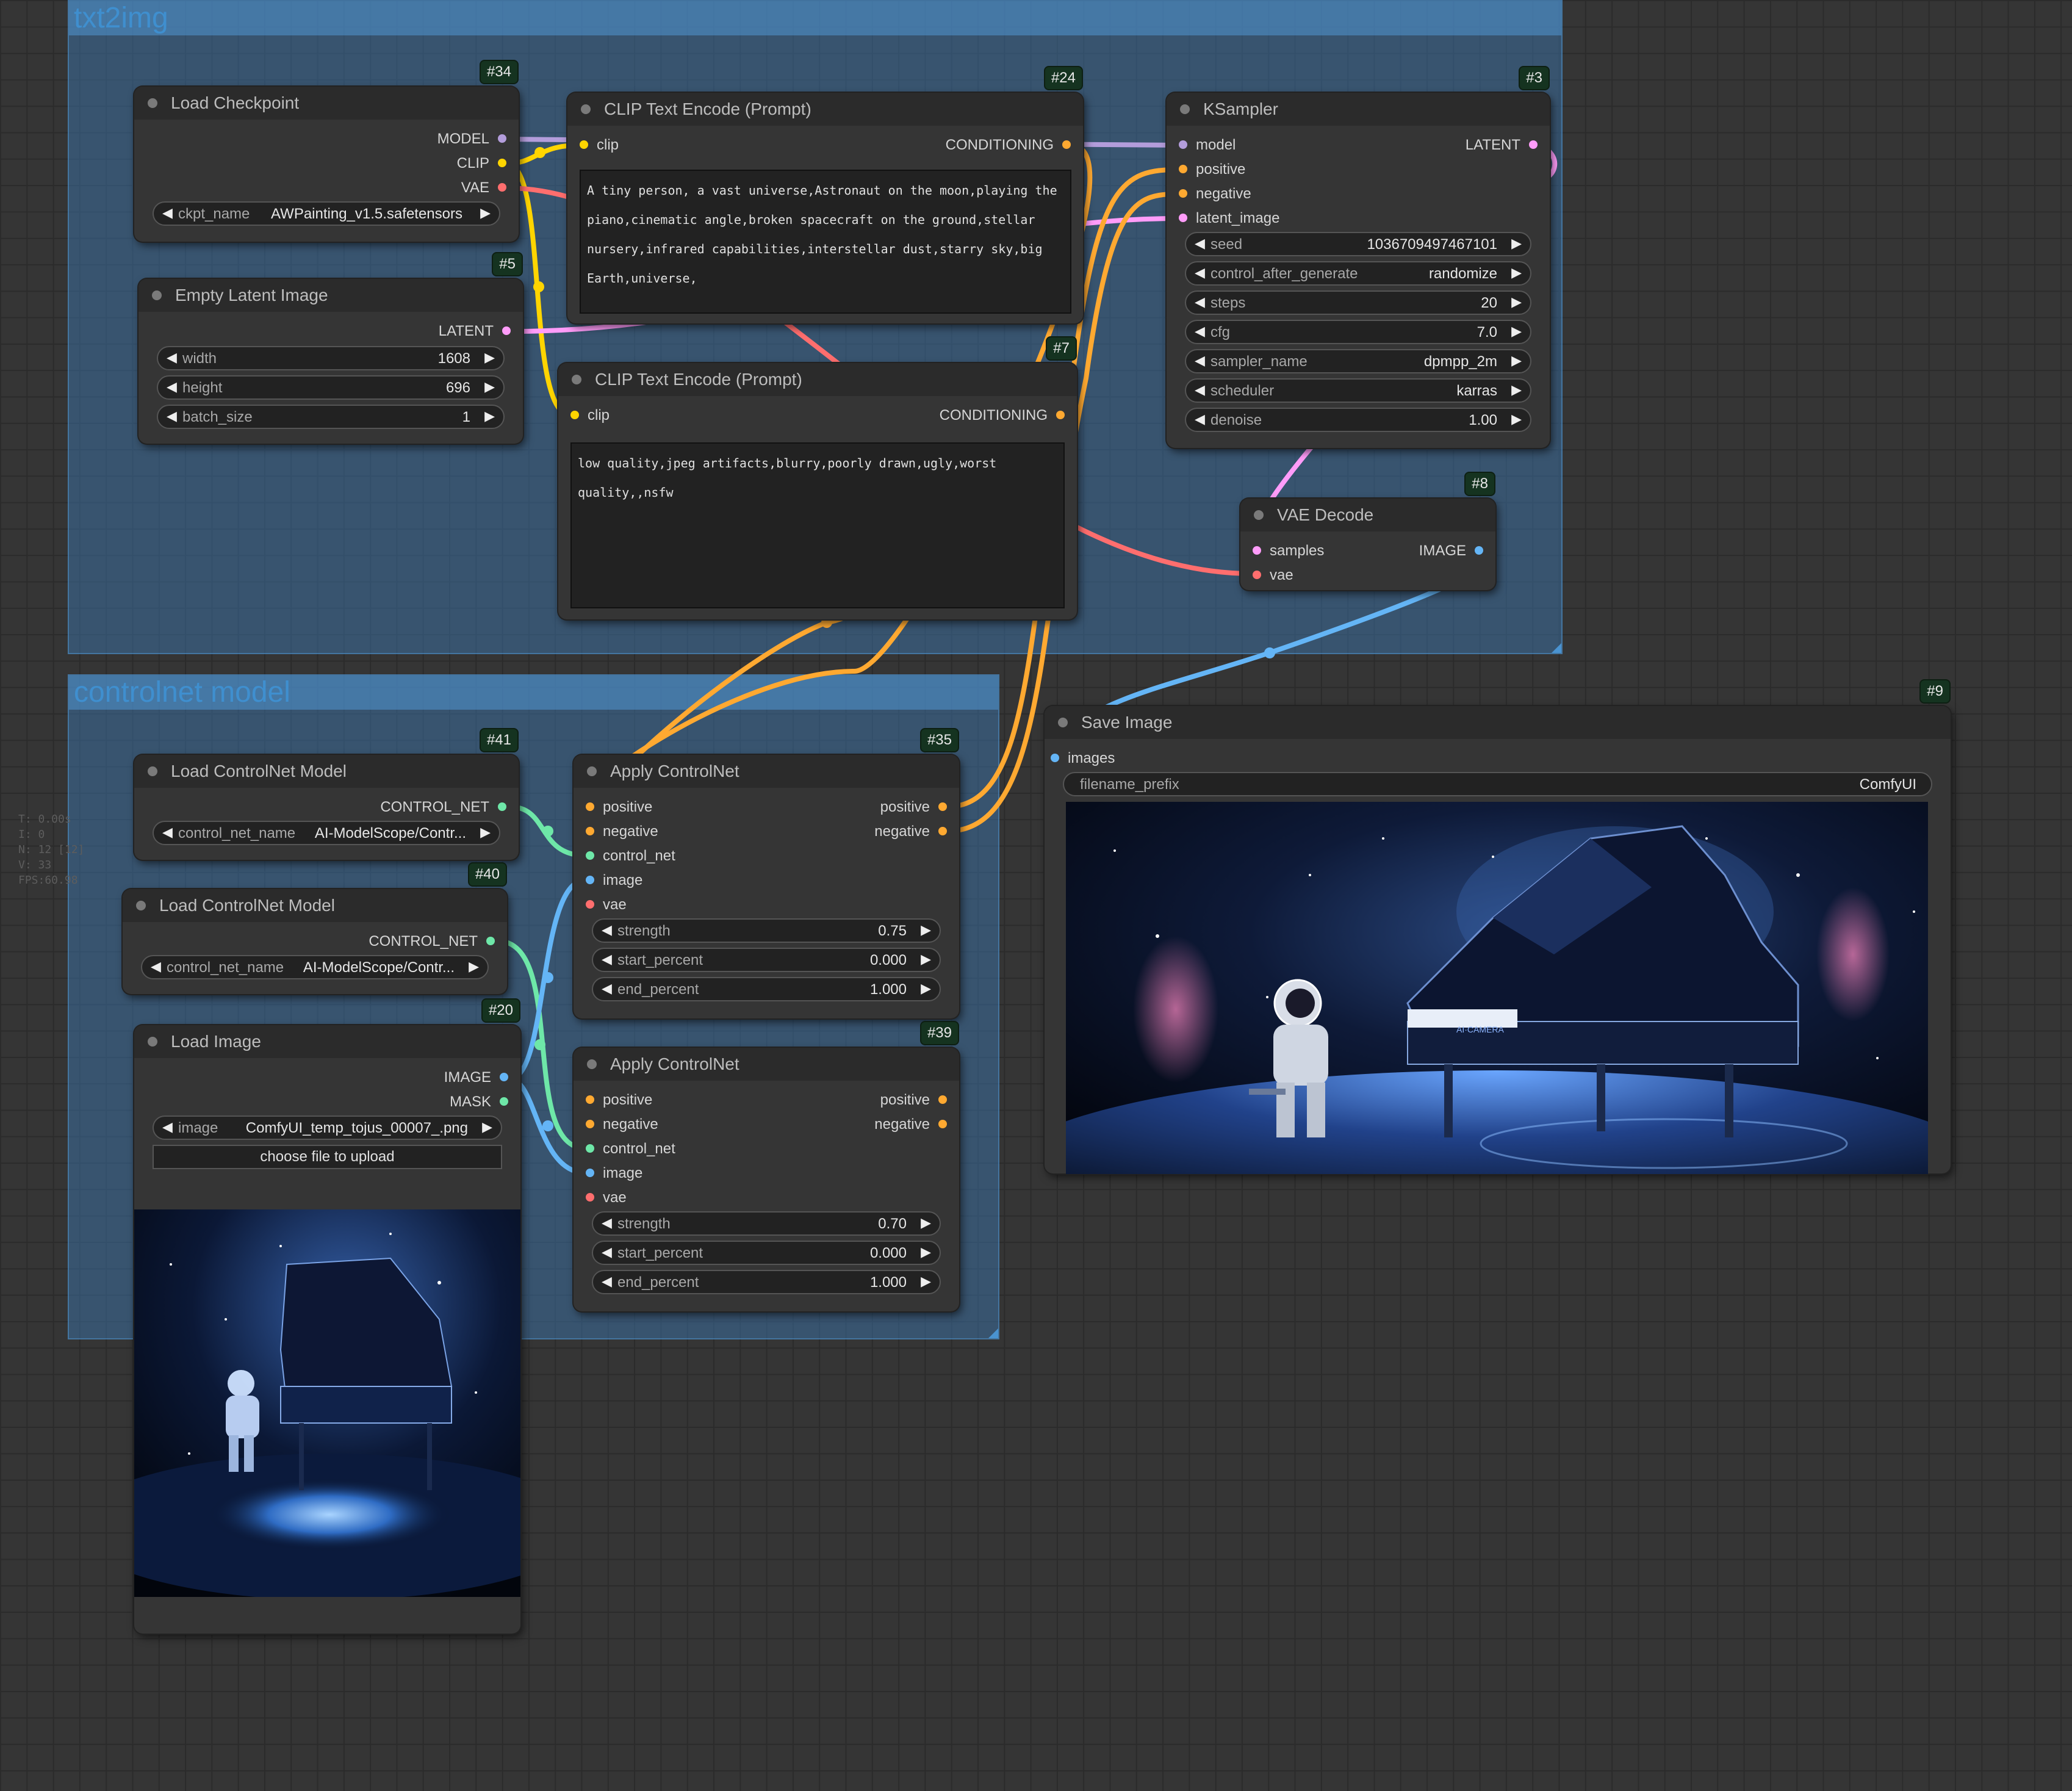 This screenshot has width=2072, height=1791. I want to click on output-slot-negative: negative, so click(910, 832).